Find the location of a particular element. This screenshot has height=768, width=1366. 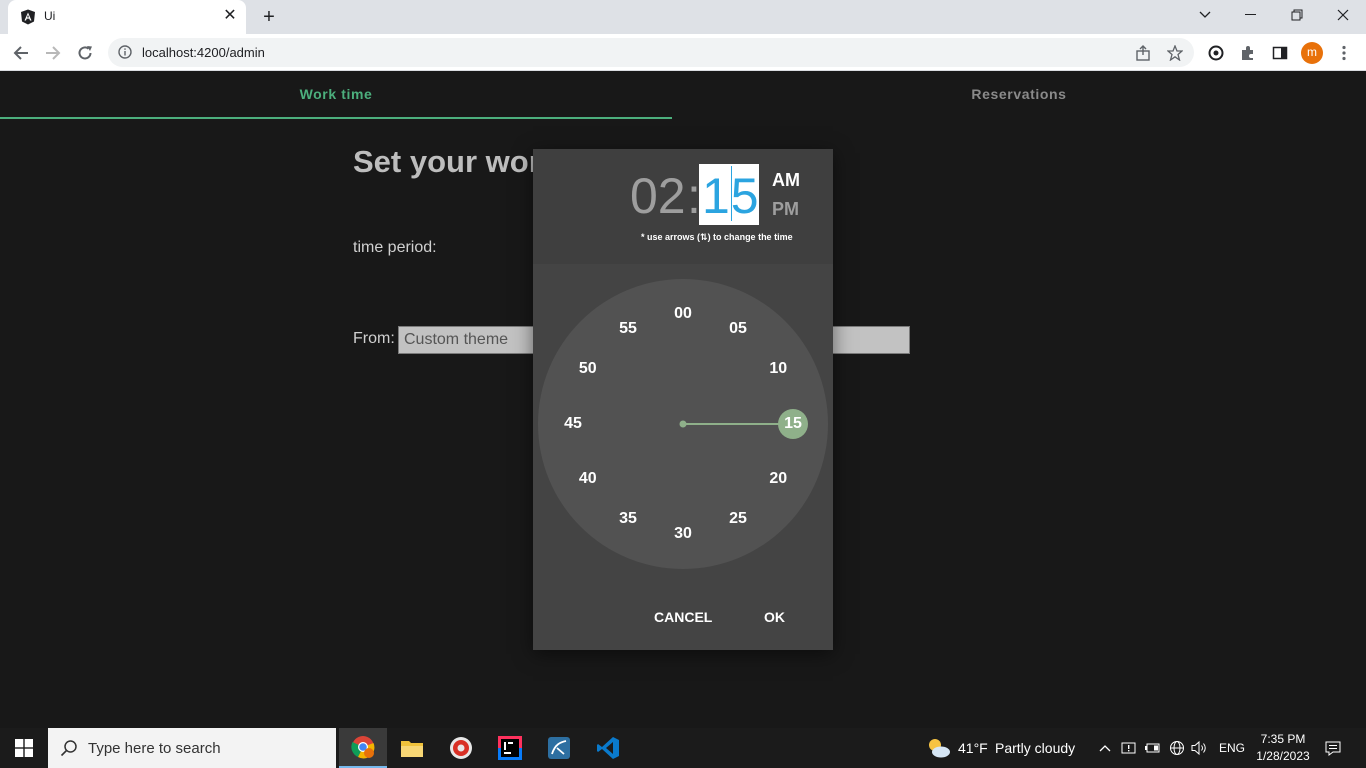

taskbar-clock: 7:35 PM 1/28/2023 is located at coordinates (1283, 748).